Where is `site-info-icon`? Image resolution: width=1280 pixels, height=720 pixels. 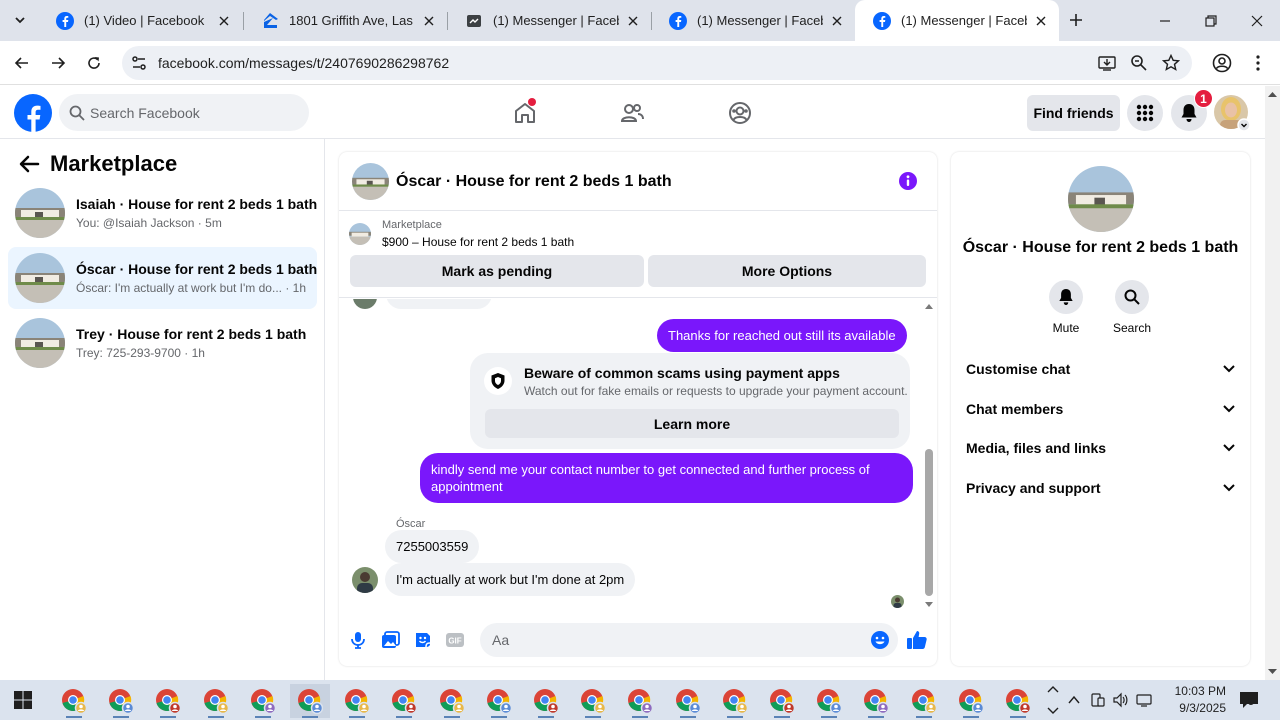 site-info-icon is located at coordinates (139, 63).